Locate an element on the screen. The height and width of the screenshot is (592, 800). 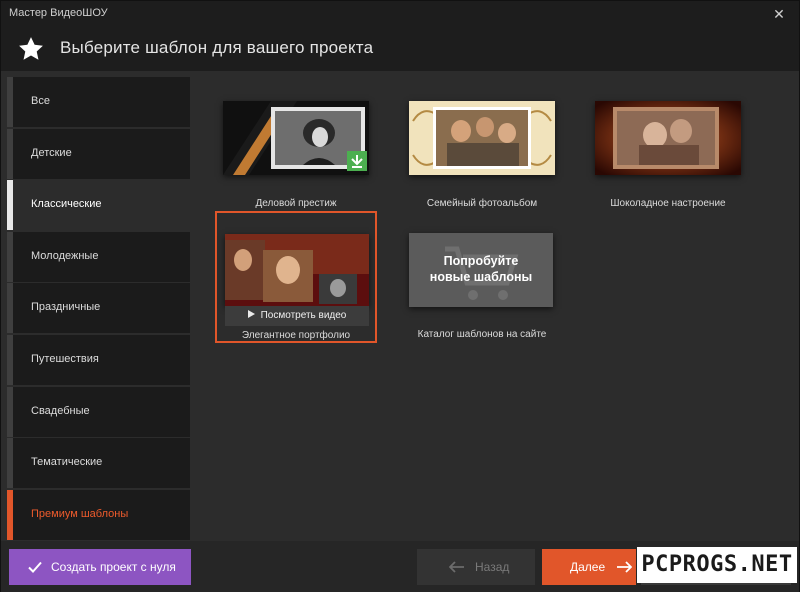
wizard-header: Выберите шаблон для вашего проекта is located at coordinates (400, 49).